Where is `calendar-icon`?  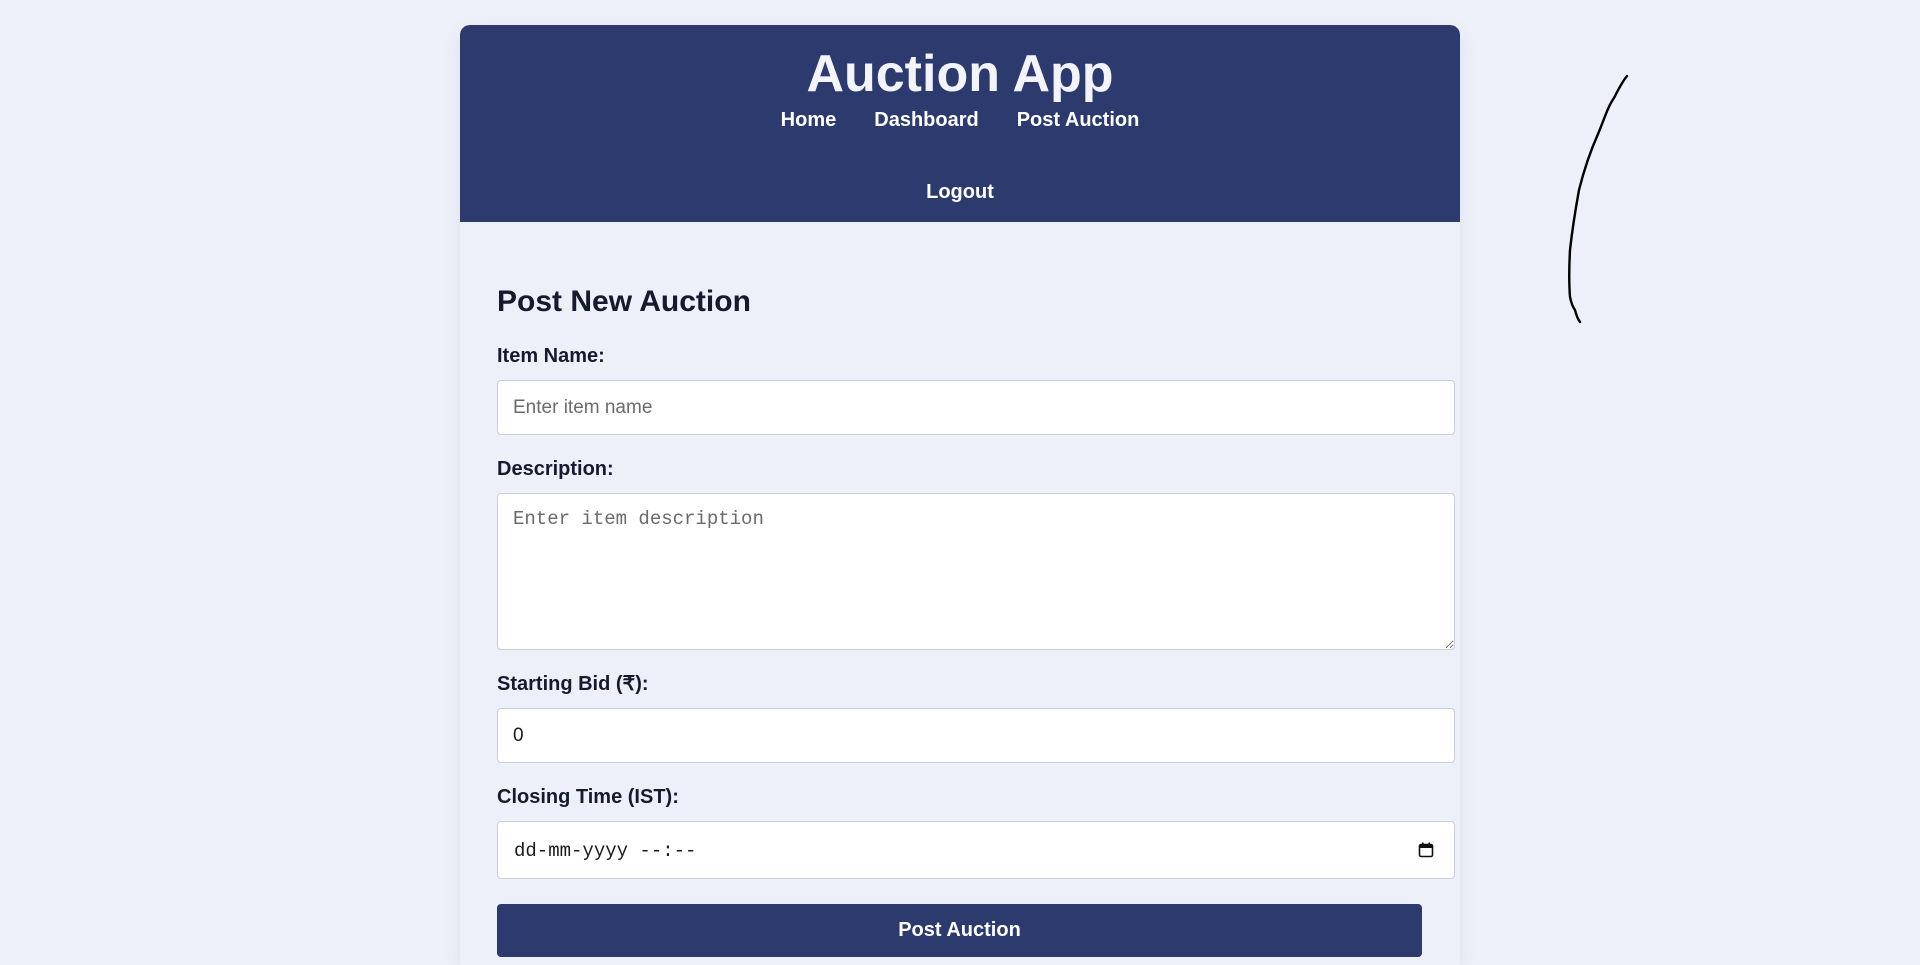 calendar-icon is located at coordinates (1426, 850).